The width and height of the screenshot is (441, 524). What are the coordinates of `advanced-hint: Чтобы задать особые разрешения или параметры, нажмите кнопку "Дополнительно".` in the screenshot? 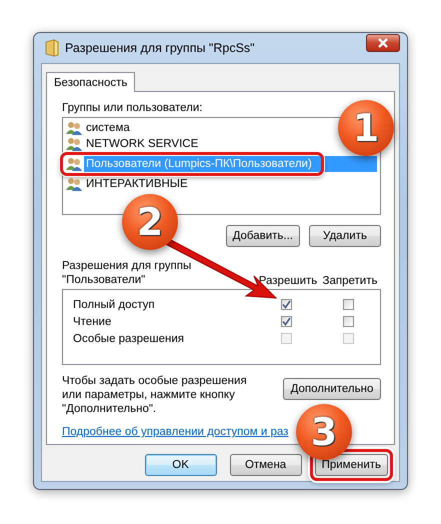 It's located at (155, 395).